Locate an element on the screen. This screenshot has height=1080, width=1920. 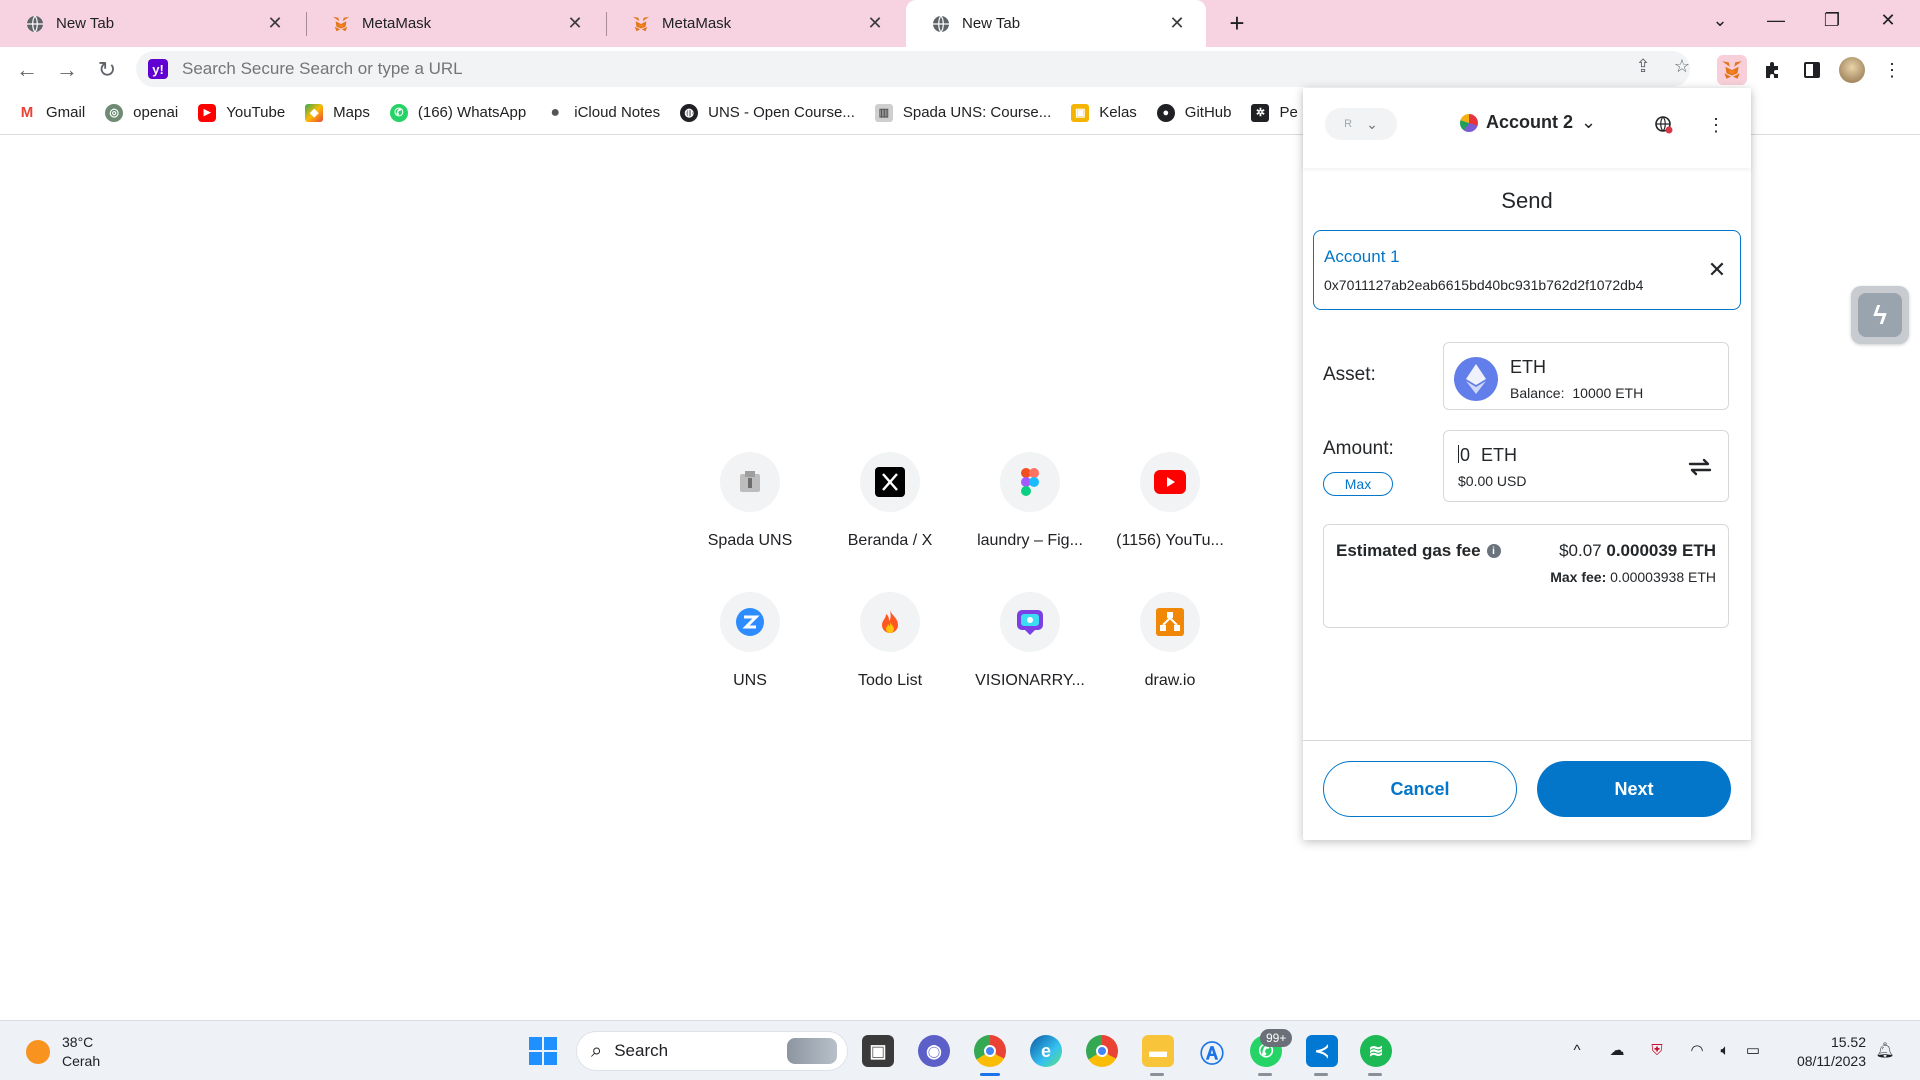
weather-condition: Cerah is located at coordinates (81, 1061).